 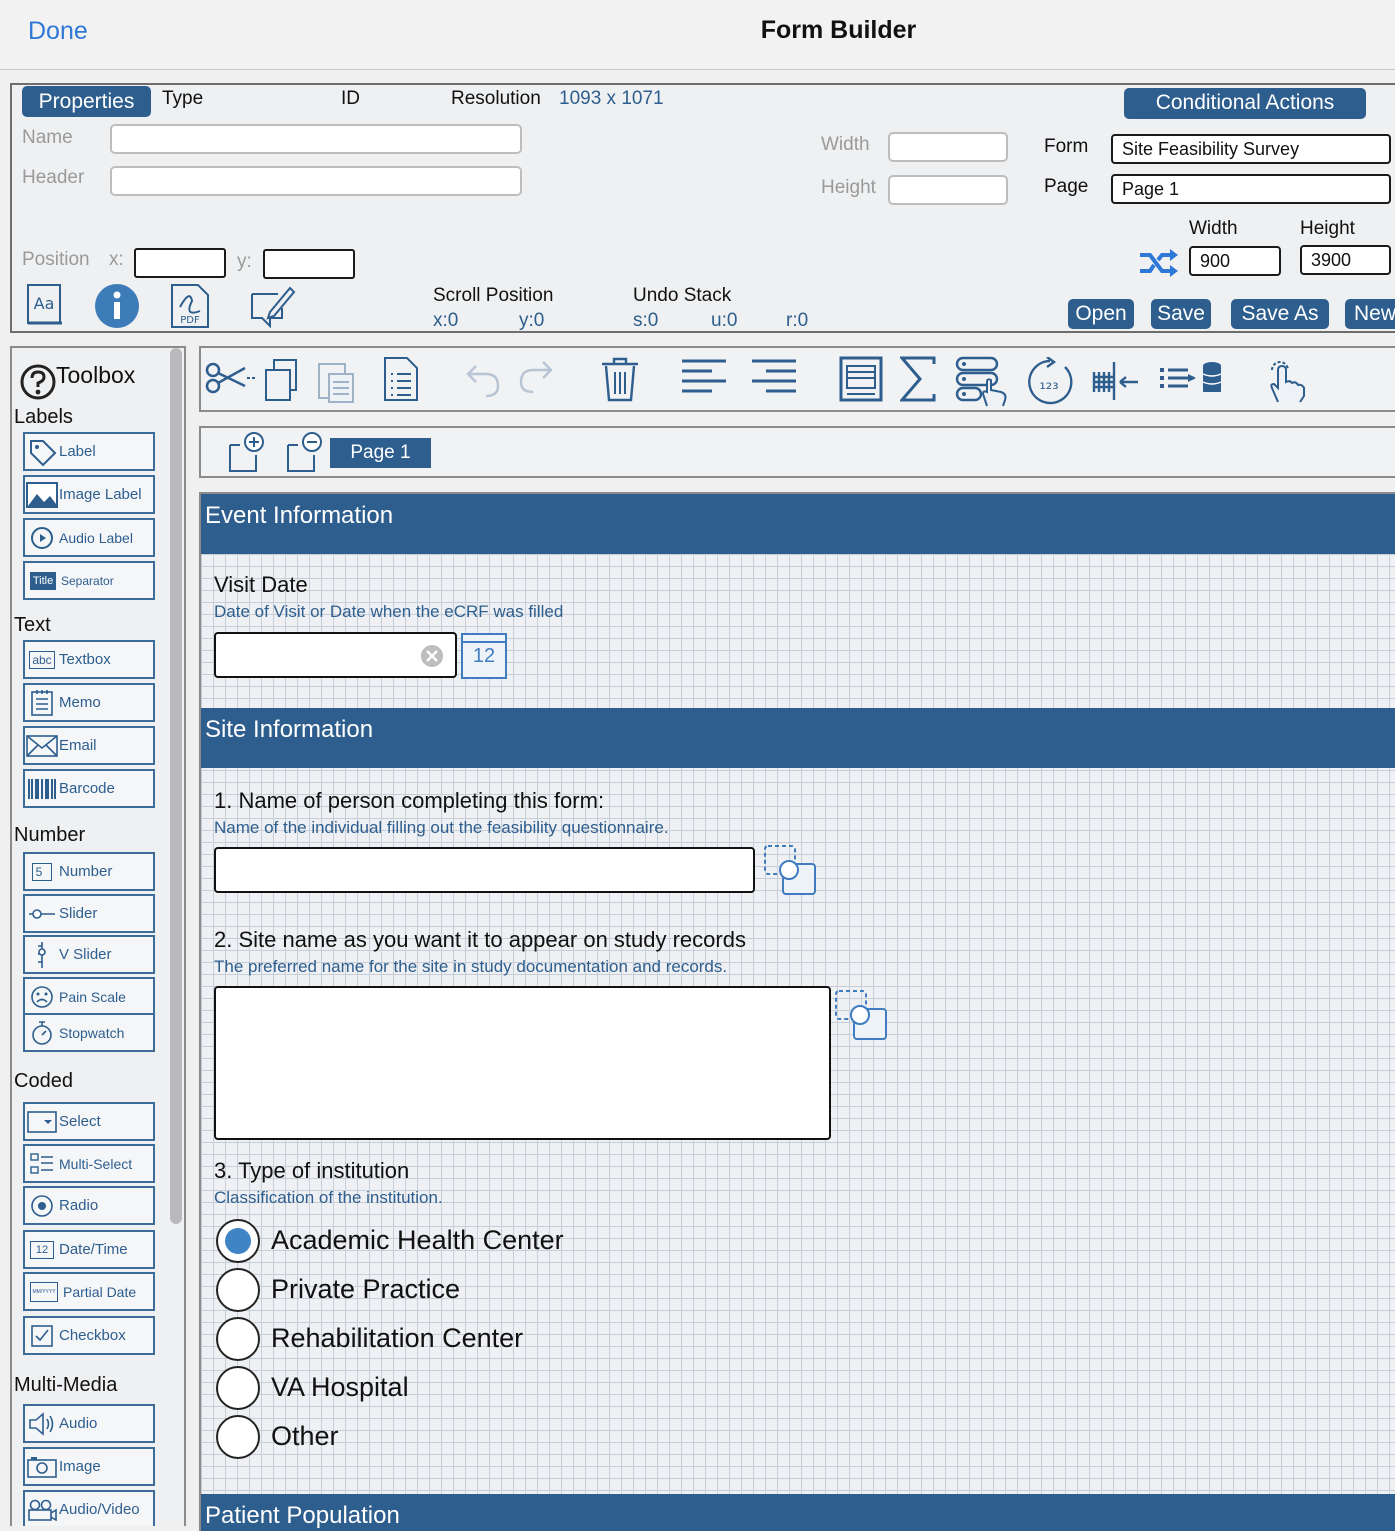 What do you see at coordinates (838, 30) in the screenshot?
I see `page-title: Form Builder` at bounding box center [838, 30].